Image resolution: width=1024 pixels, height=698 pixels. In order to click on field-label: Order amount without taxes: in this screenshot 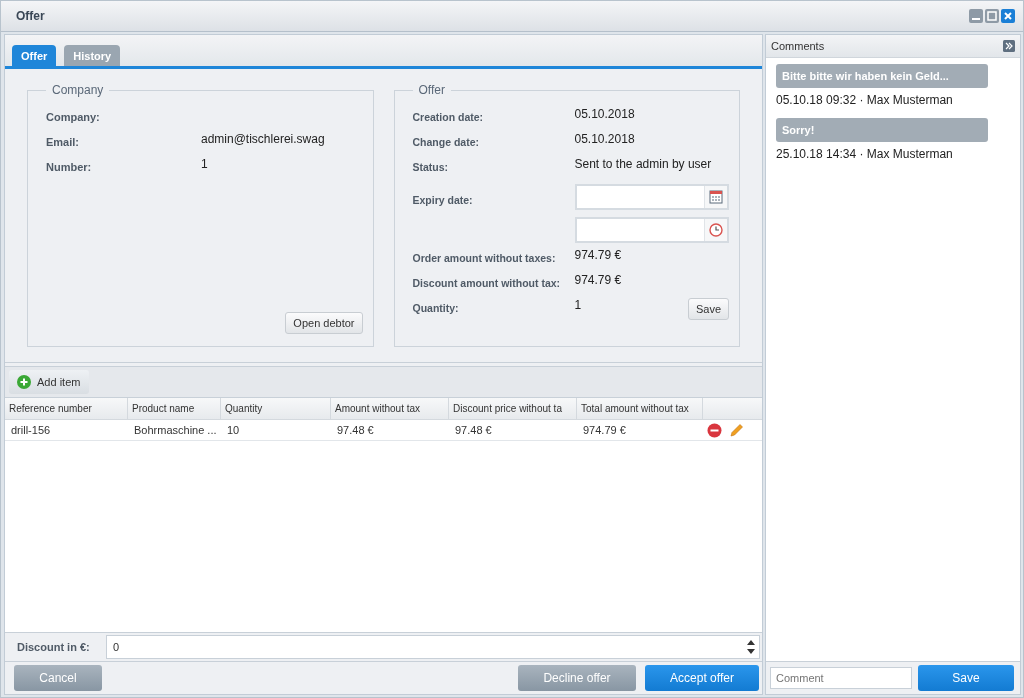, I will do `click(484, 257)`.